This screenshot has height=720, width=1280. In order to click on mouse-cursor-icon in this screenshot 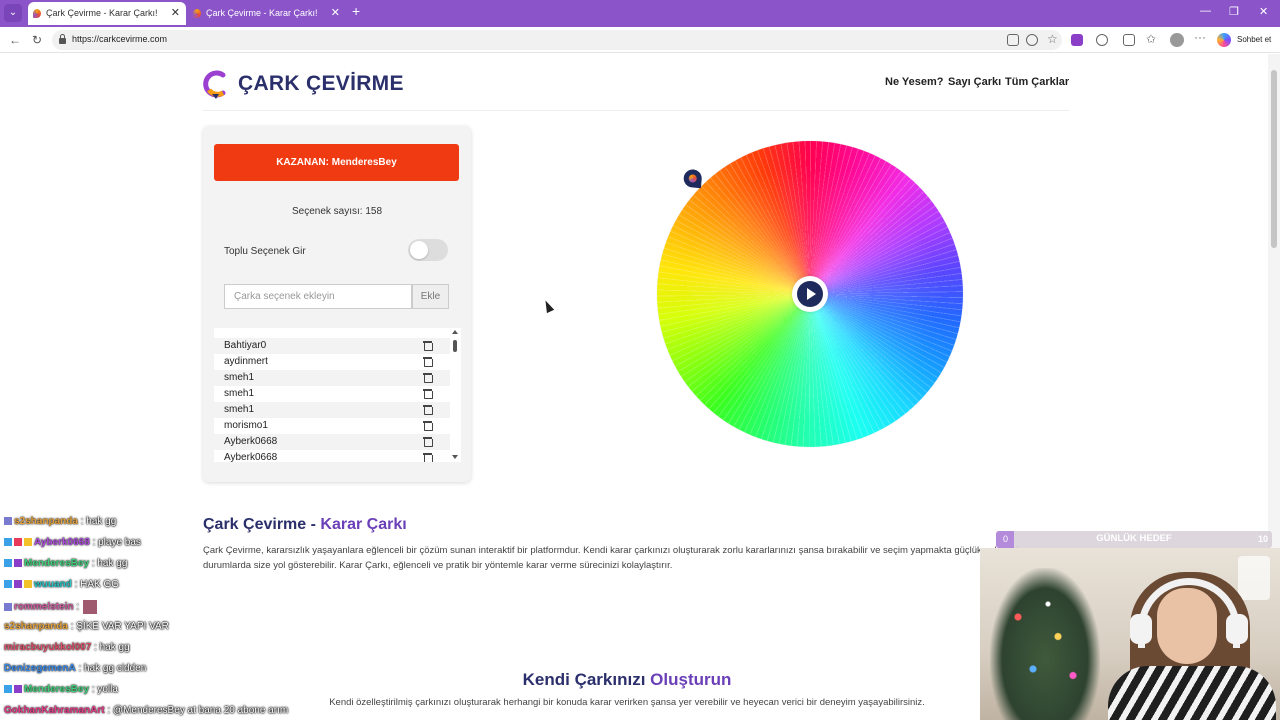, I will do `click(548, 306)`.